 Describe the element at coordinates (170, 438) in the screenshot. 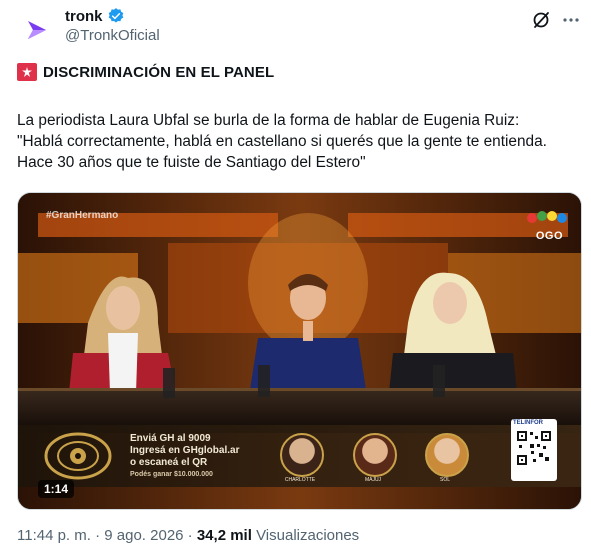

I see `banner-line-1: Enviá GH al 9009` at that location.